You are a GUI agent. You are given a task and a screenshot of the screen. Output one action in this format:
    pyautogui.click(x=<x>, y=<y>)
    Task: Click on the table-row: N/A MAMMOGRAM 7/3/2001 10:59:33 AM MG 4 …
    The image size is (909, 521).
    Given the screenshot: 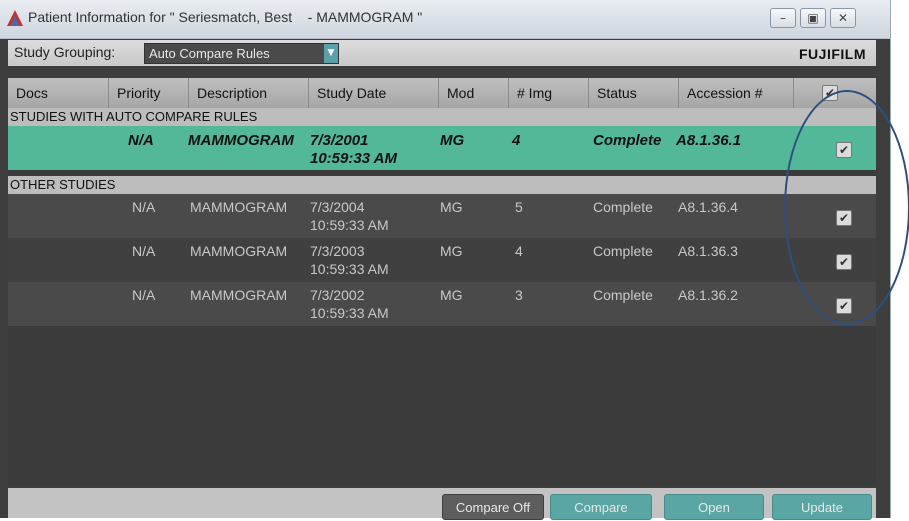 What is the action you would take?
    pyautogui.click(x=442, y=148)
    